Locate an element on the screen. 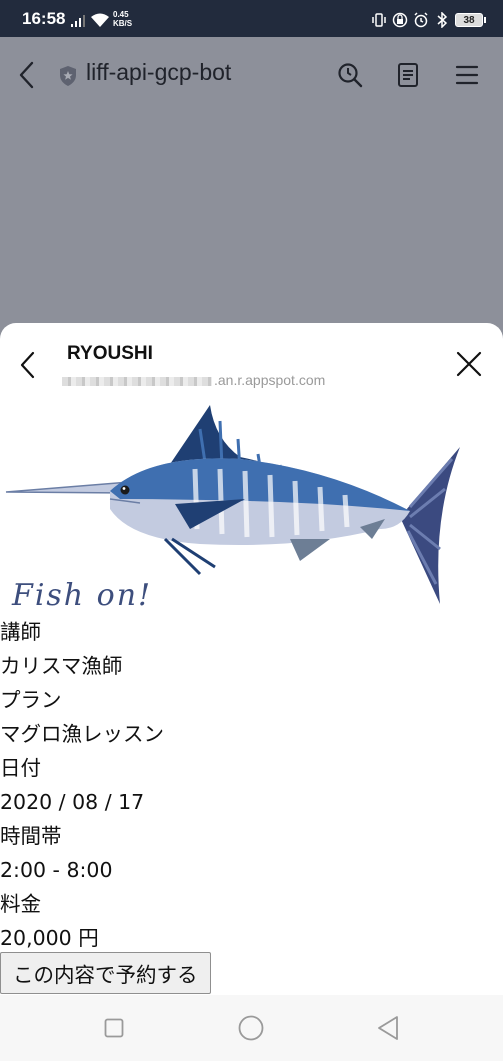  back-triangle-icon is located at coordinates (388, 1028).